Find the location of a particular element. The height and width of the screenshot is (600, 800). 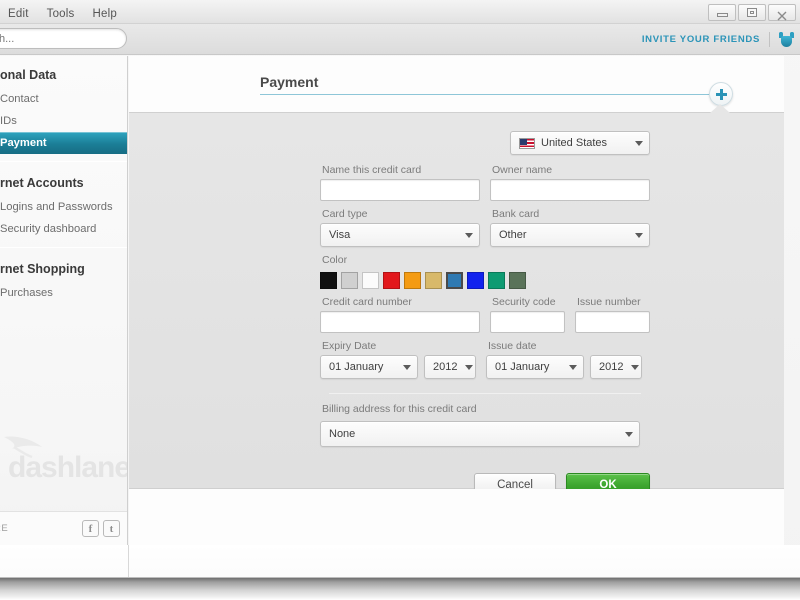

close-icon is located at coordinates (782, 14).